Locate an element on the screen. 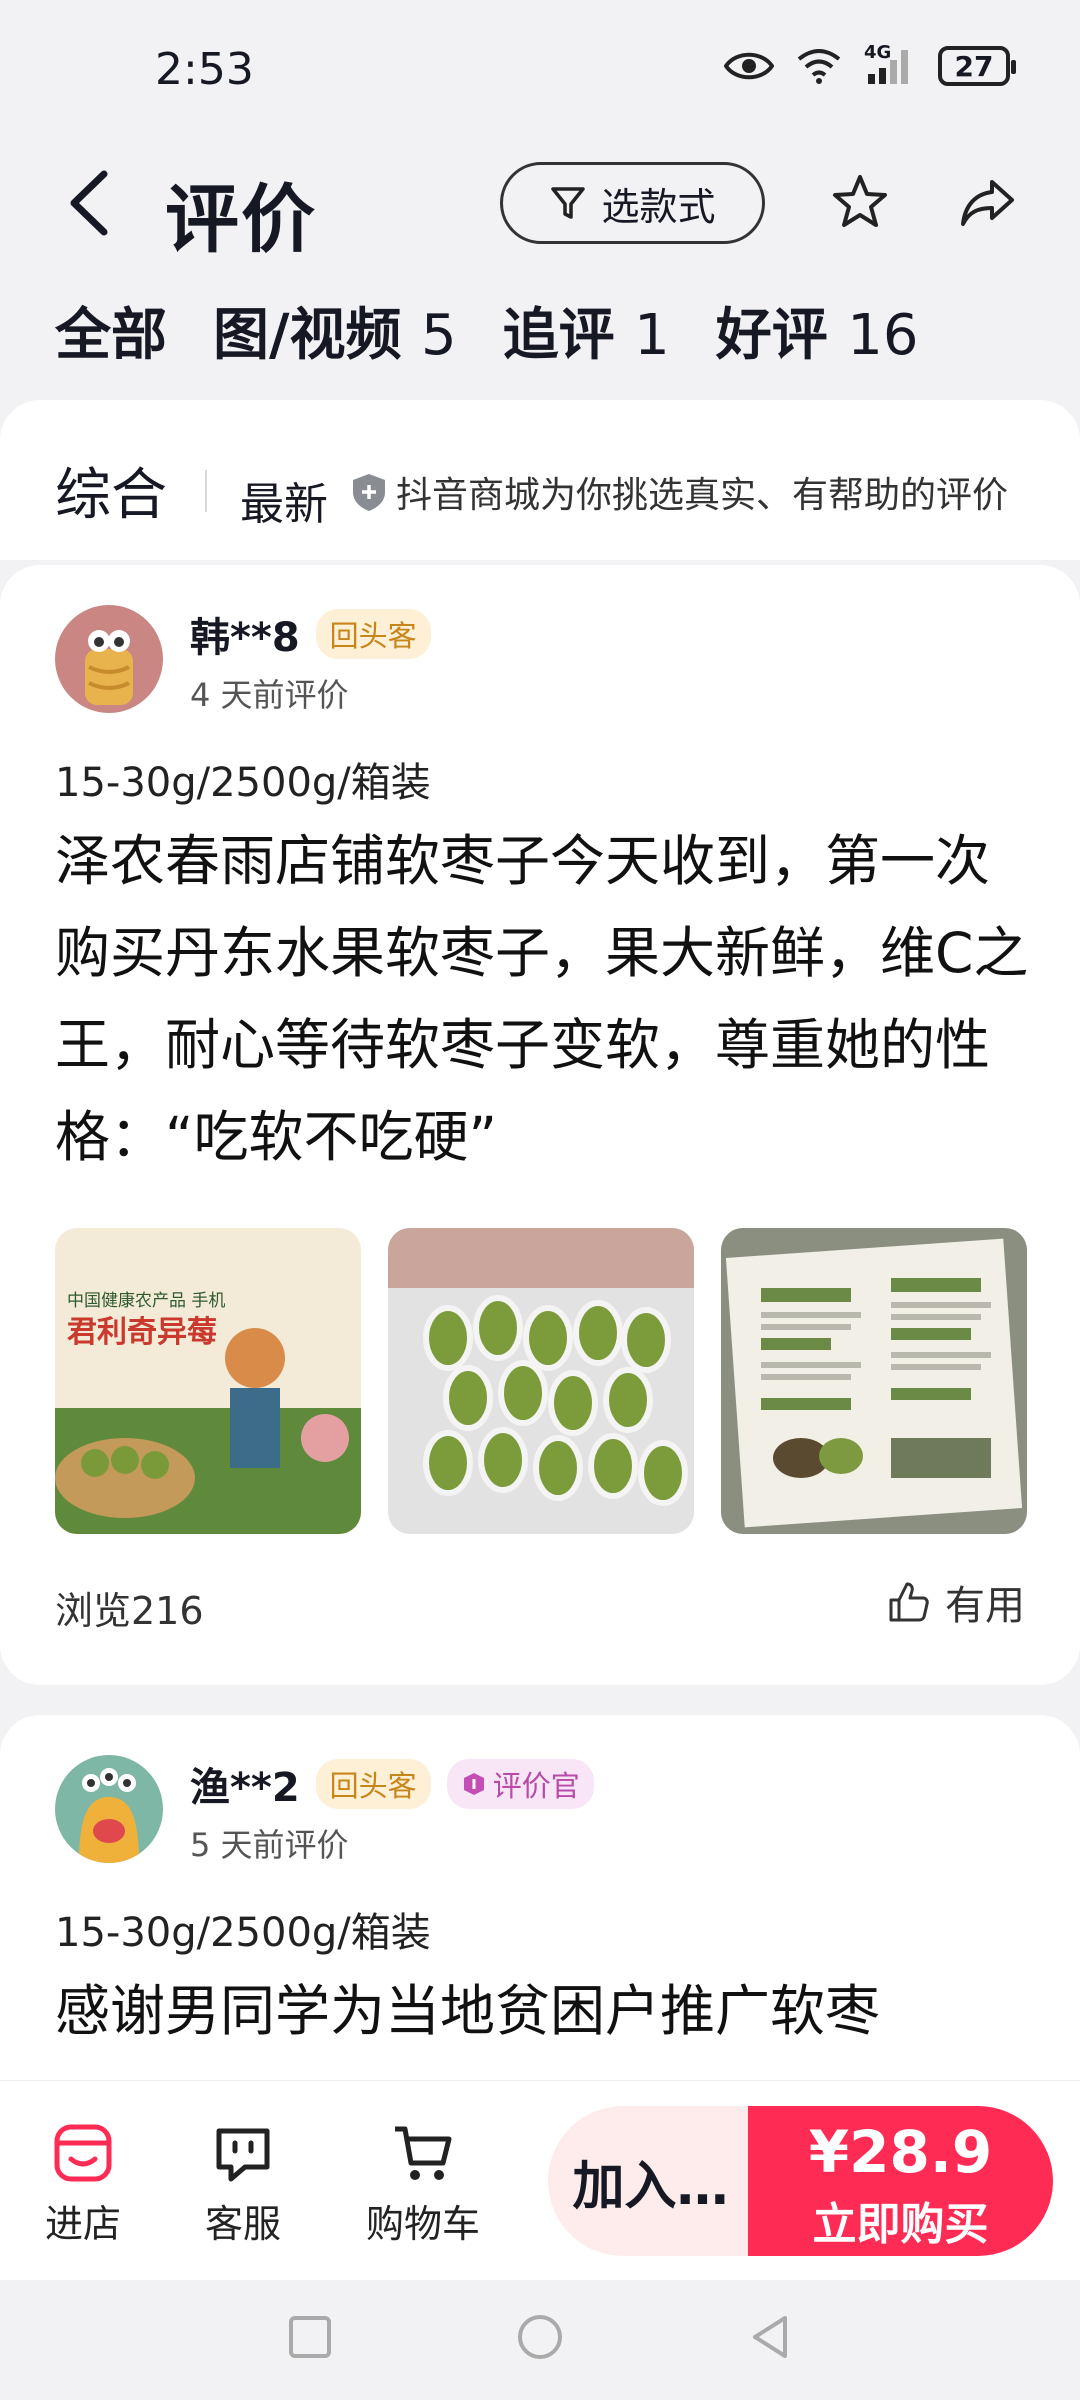 This screenshot has height=2400, width=1080. shield-icon is located at coordinates (369, 492).